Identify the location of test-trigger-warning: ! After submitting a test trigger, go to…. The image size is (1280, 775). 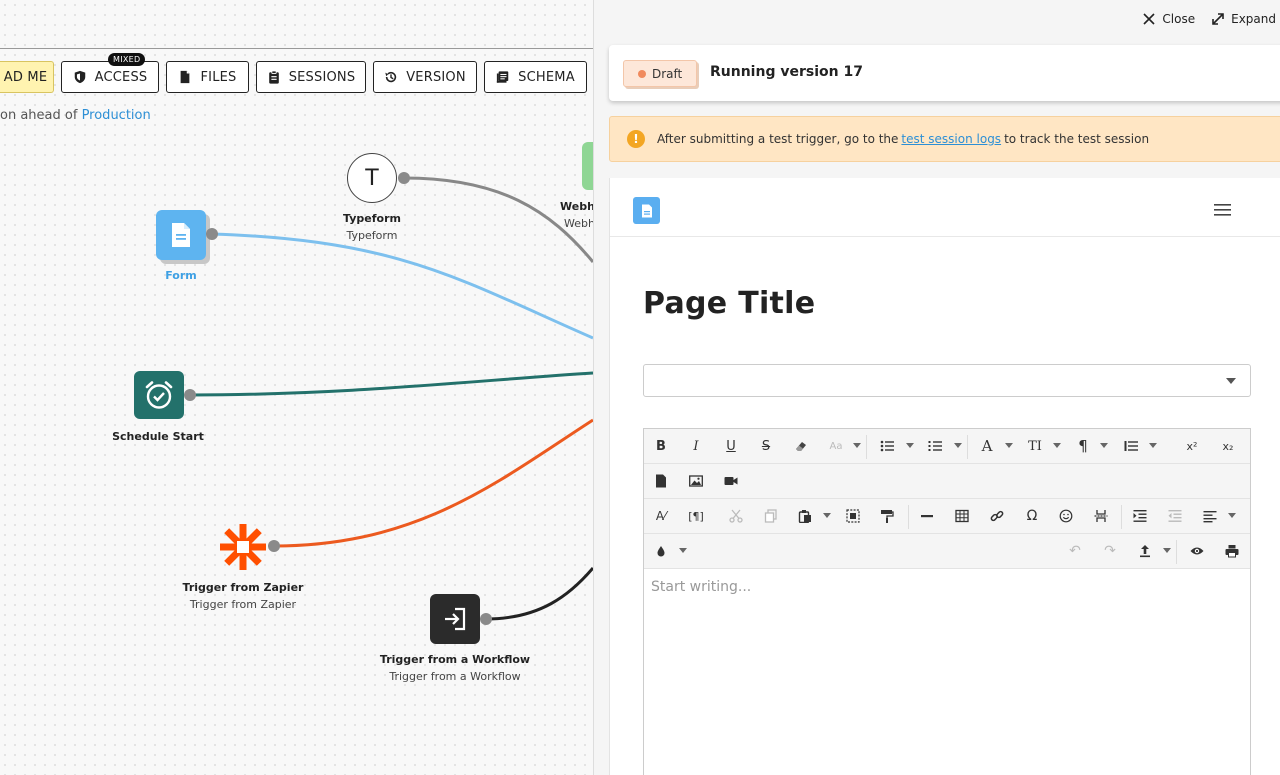
(944, 139).